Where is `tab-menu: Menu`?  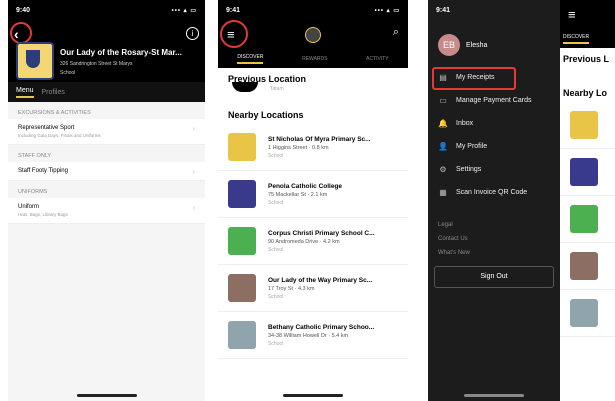 tab-menu: Menu is located at coordinates (25, 92).